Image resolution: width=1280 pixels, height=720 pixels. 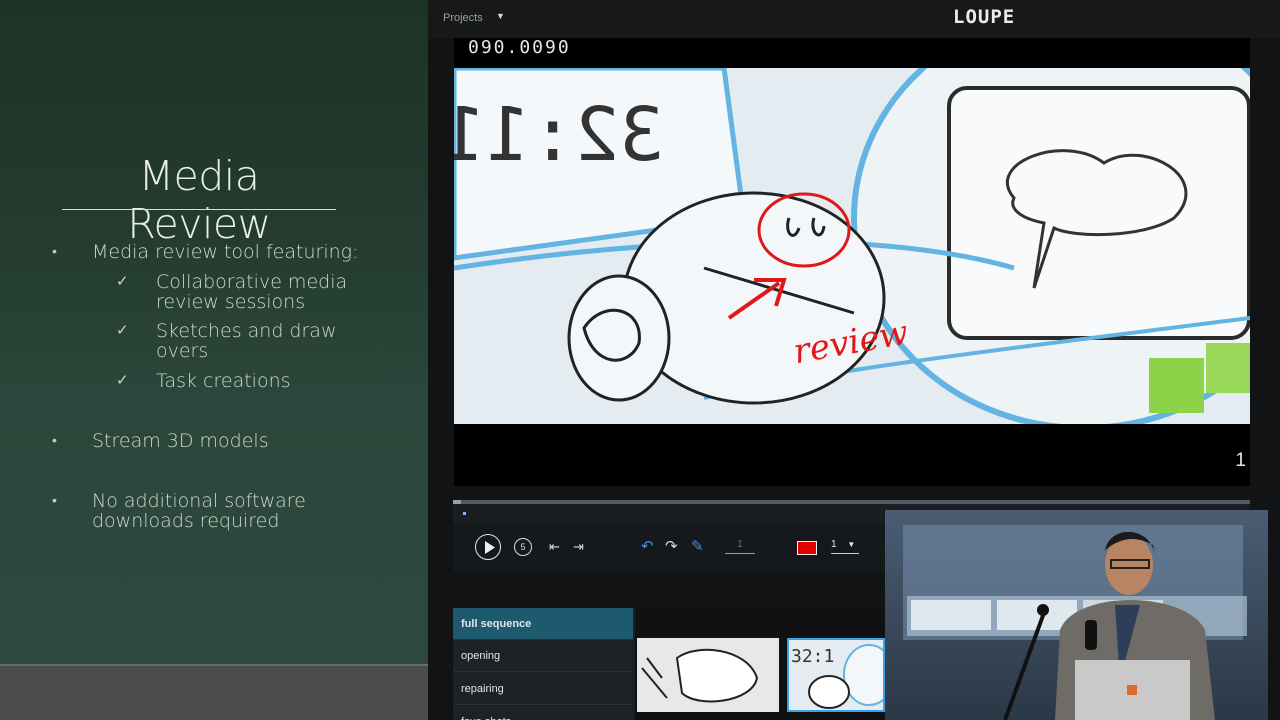 I want to click on sequence-item-opening: opening, so click(x=543, y=656).